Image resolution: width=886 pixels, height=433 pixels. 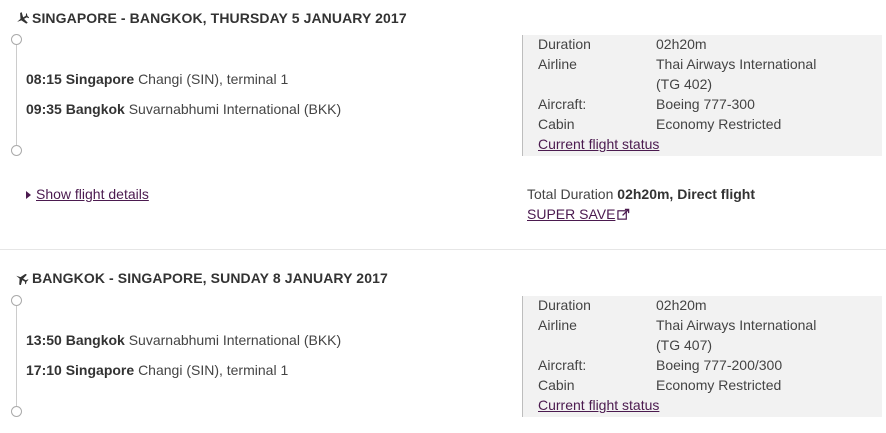 What do you see at coordinates (100, 370) in the screenshot?
I see `arrival-city: Singapore` at bounding box center [100, 370].